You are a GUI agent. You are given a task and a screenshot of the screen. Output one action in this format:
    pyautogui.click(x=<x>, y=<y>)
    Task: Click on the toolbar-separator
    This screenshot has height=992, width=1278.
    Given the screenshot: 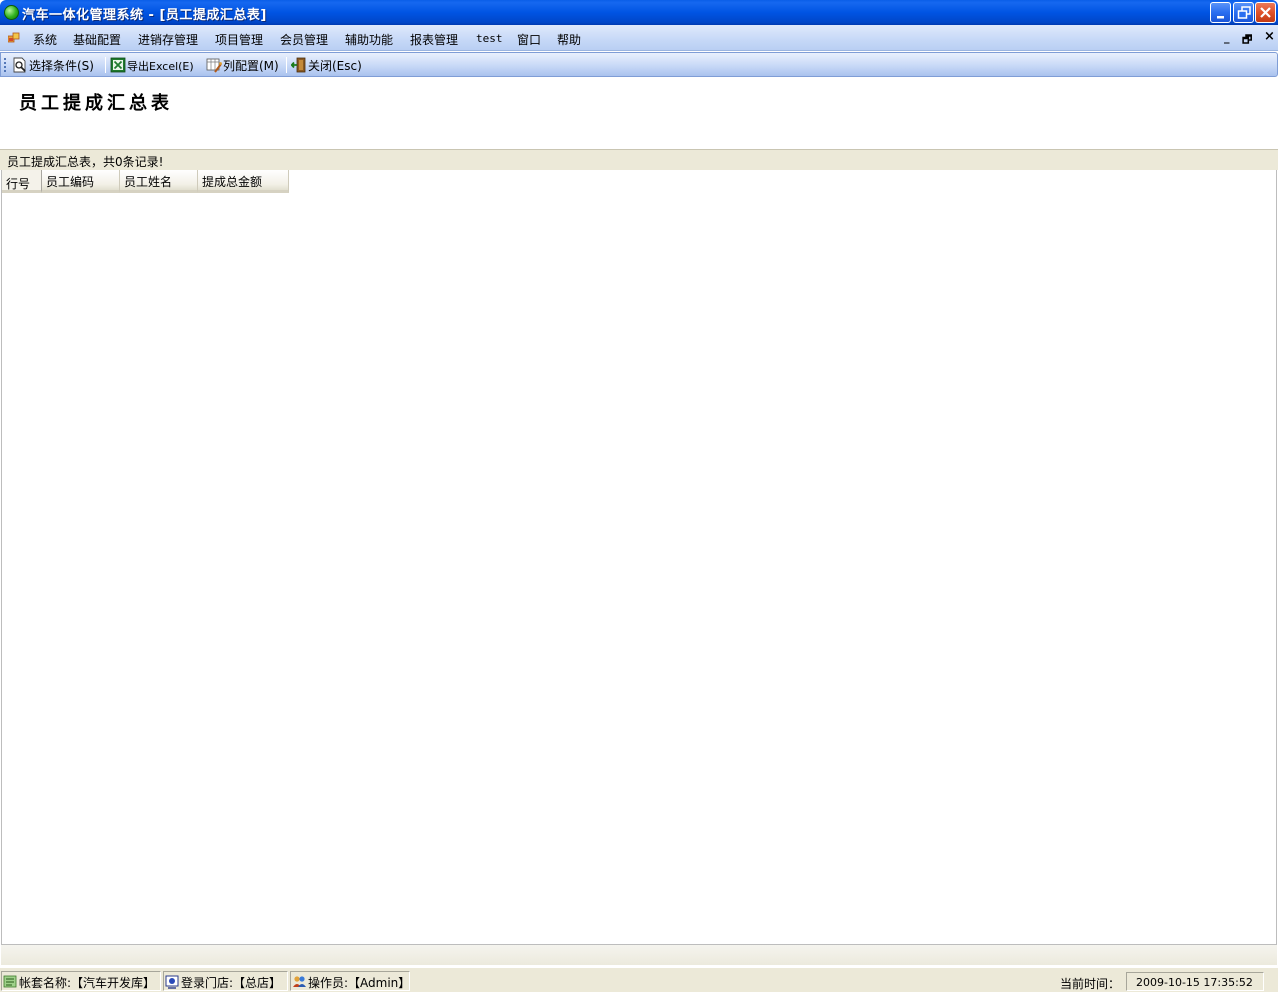 What is the action you would take?
    pyautogui.click(x=105, y=65)
    